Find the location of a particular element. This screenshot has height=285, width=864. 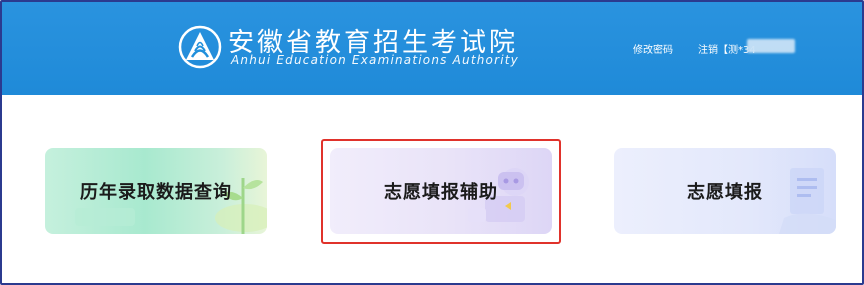

card-label: 志愿填报辅助 is located at coordinates (441, 192).